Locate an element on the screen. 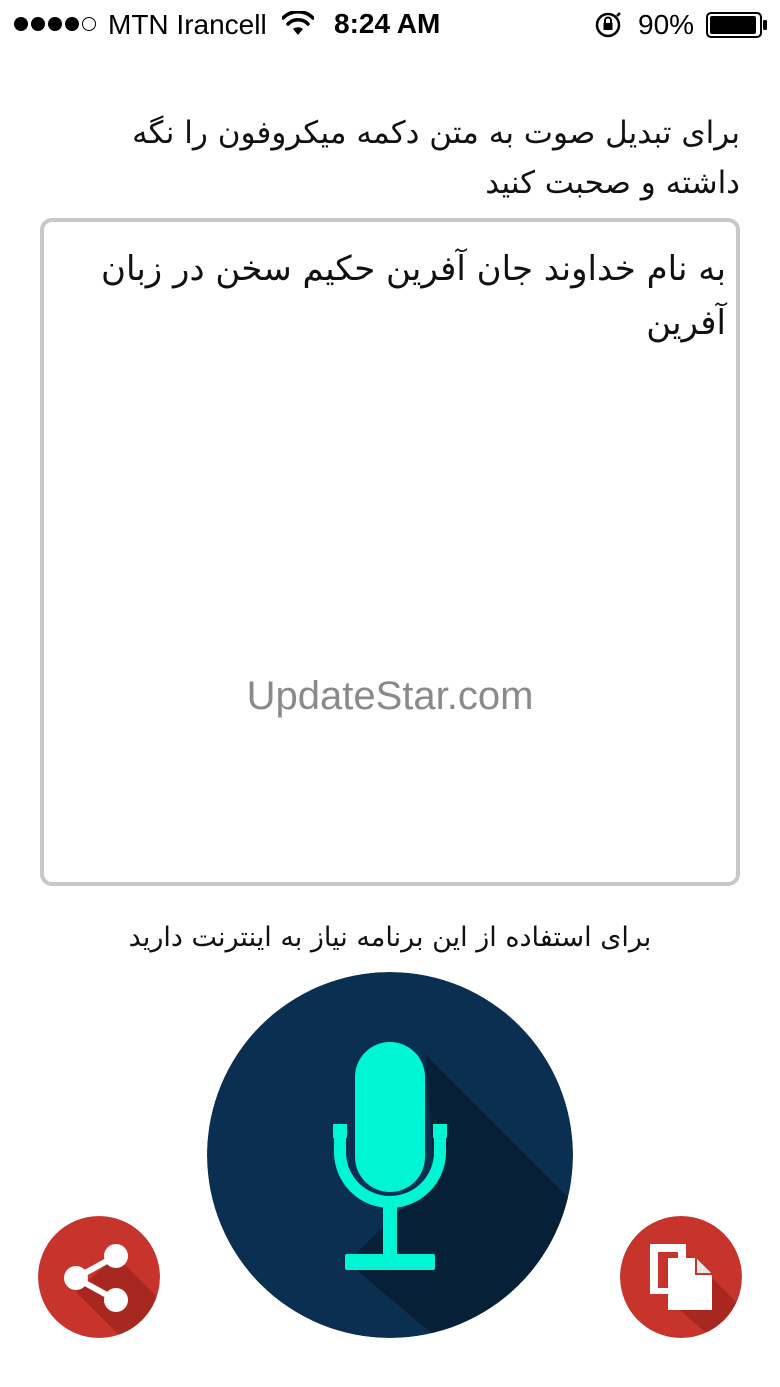 The height and width of the screenshot is (1387, 780). status-bar: MTN Irancell 8:24 AM 90% is located at coordinates (390, 25).